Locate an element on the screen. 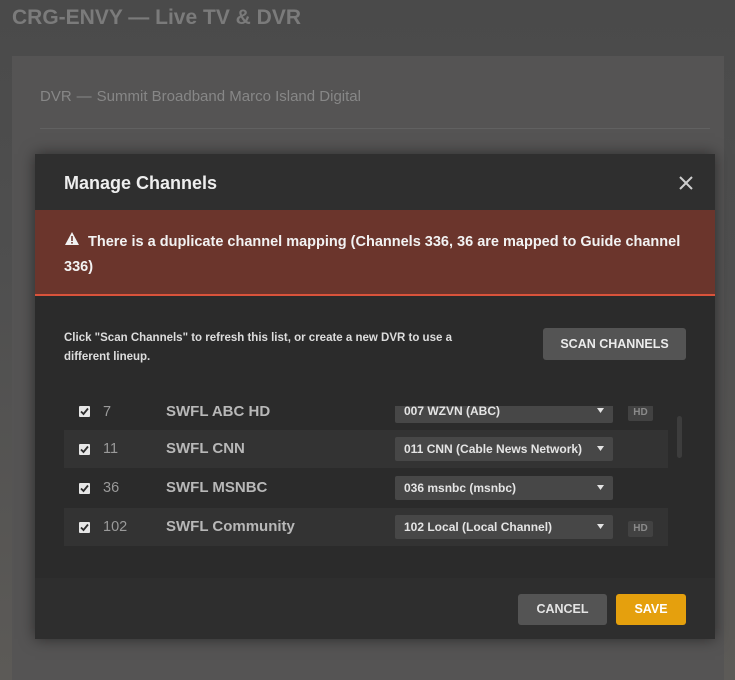  guide-channel-select: 102 Local (Local Channel) is located at coordinates (504, 527).